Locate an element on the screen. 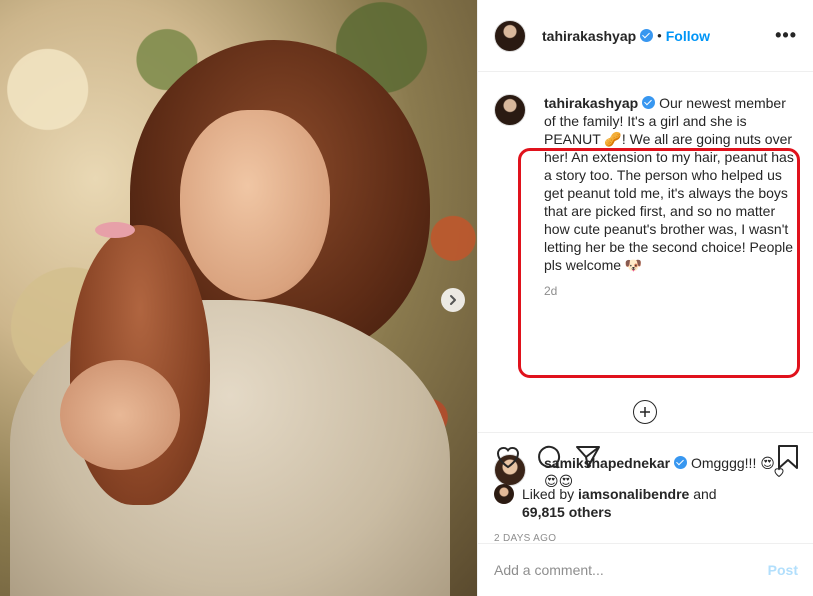 This screenshot has height=596, width=813. post-header: tahirakashyap • Follow ••• is located at coordinates (645, 36).